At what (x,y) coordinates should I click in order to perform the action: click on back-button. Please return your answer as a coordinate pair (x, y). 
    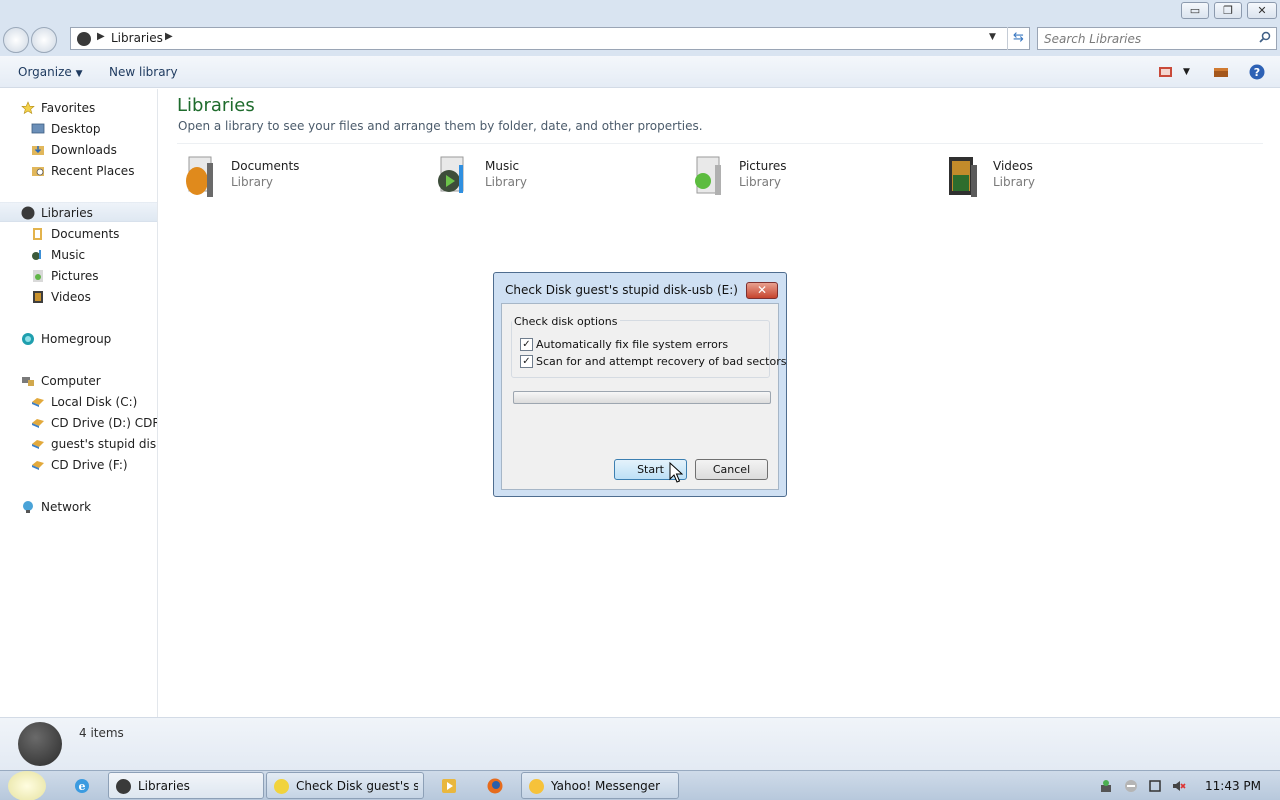
    Looking at the image, I should click on (16, 40).